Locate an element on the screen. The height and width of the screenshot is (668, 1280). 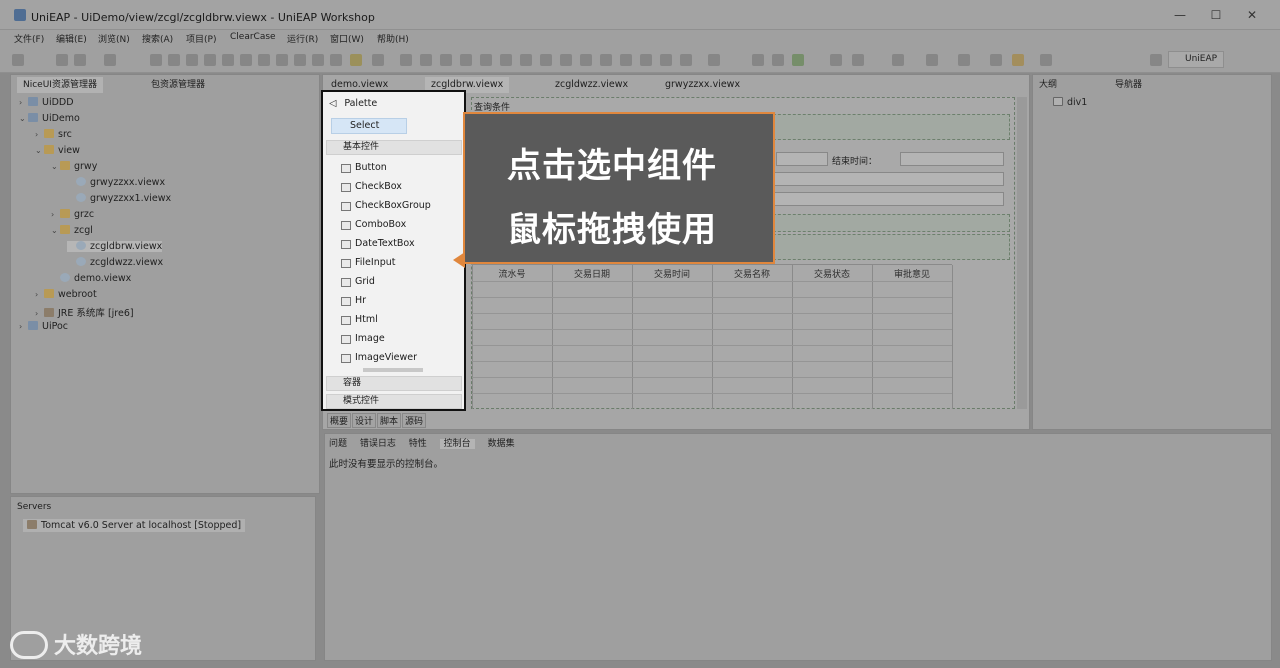
build-icon is located at coordinates (110, 60).